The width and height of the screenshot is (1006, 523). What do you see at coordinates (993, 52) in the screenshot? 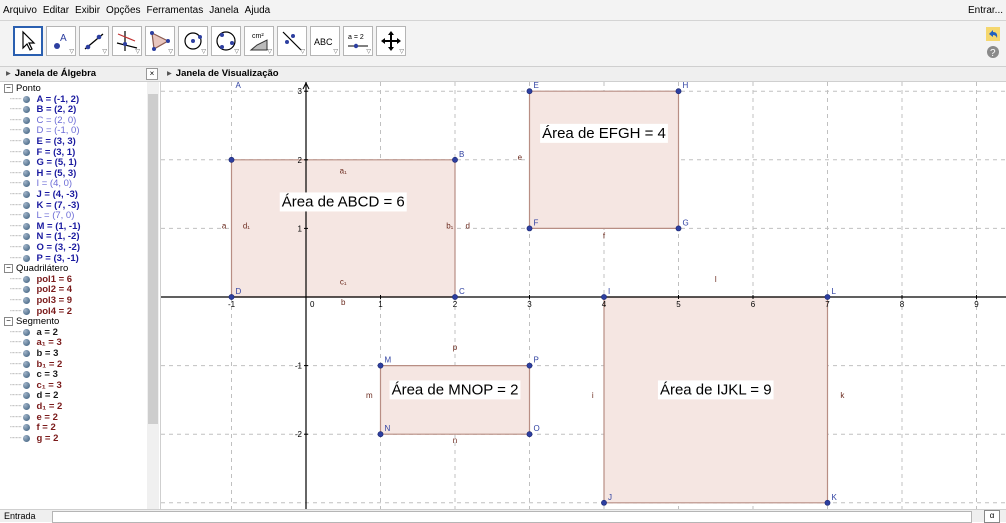
I see `help-icon: ?` at bounding box center [993, 52].